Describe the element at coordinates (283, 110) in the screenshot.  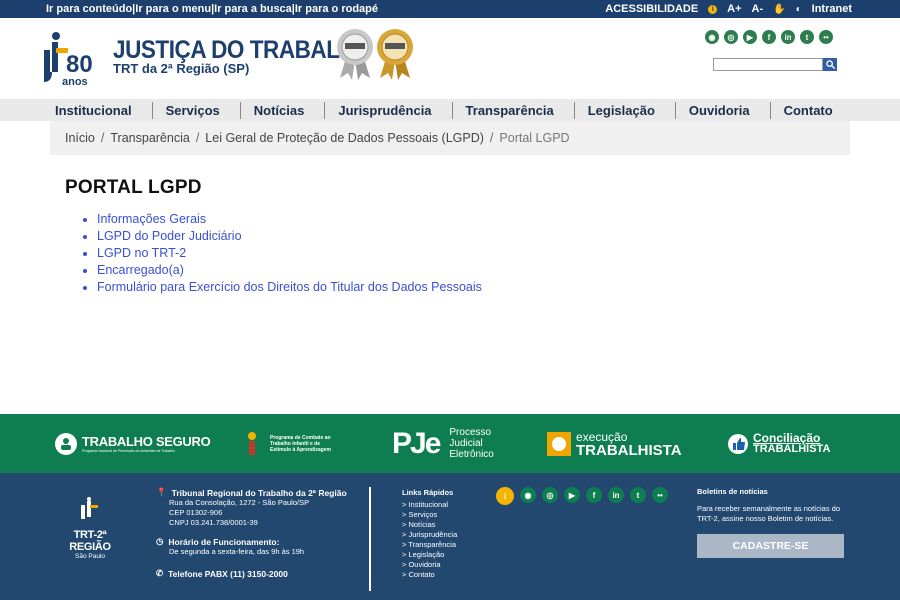
I see `nav-item-noticias: Notícias` at that location.